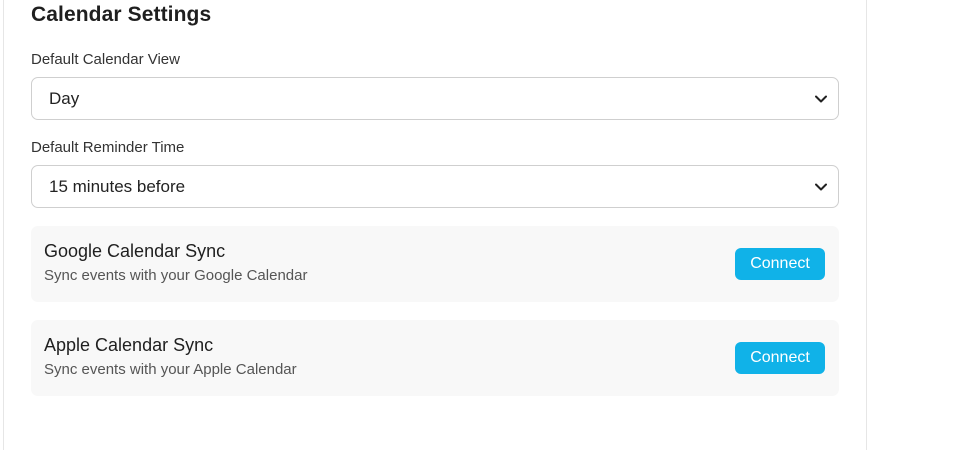 The image size is (974, 450). Describe the element at coordinates (170, 369) in the screenshot. I see `apple-sync-description: Sync events with your Apple Calendar` at that location.